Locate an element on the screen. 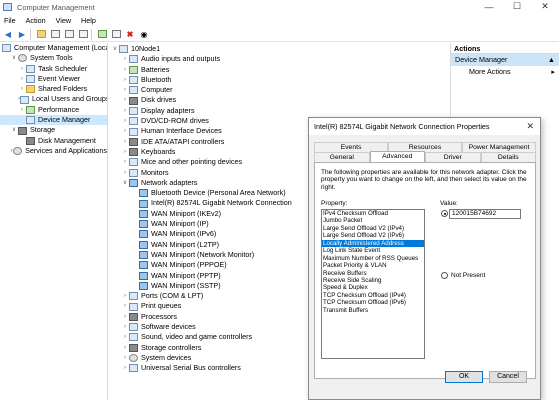 The height and width of the screenshot is (400, 559). cancel-button: Cancel is located at coordinates (508, 377).